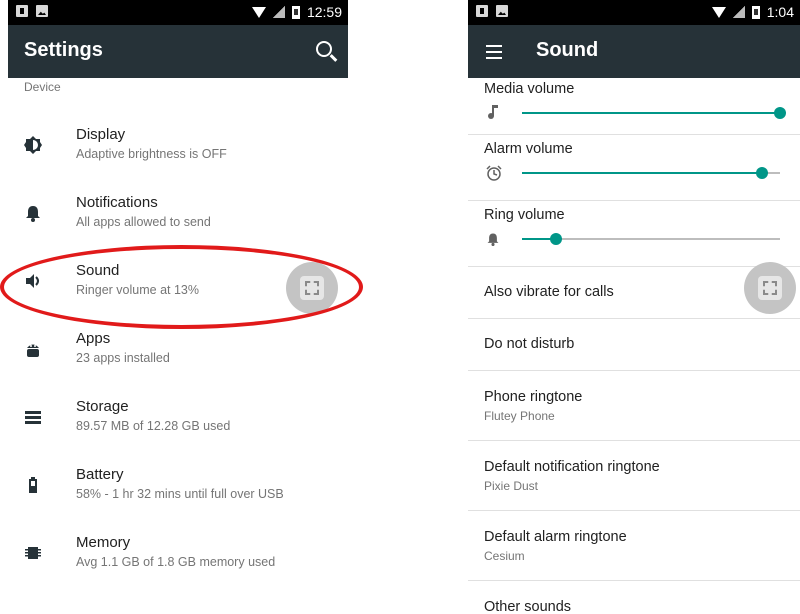  Describe the element at coordinates (176, 562) in the screenshot. I see `item-subtitle: Avg 1.1 GB of 1.8 GB memory used` at that location.